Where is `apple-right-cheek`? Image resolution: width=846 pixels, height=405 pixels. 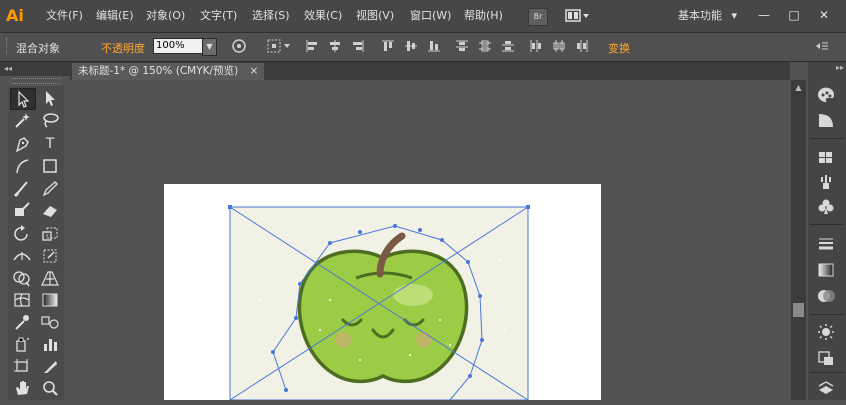
apple-right-cheek is located at coordinates (424, 340).